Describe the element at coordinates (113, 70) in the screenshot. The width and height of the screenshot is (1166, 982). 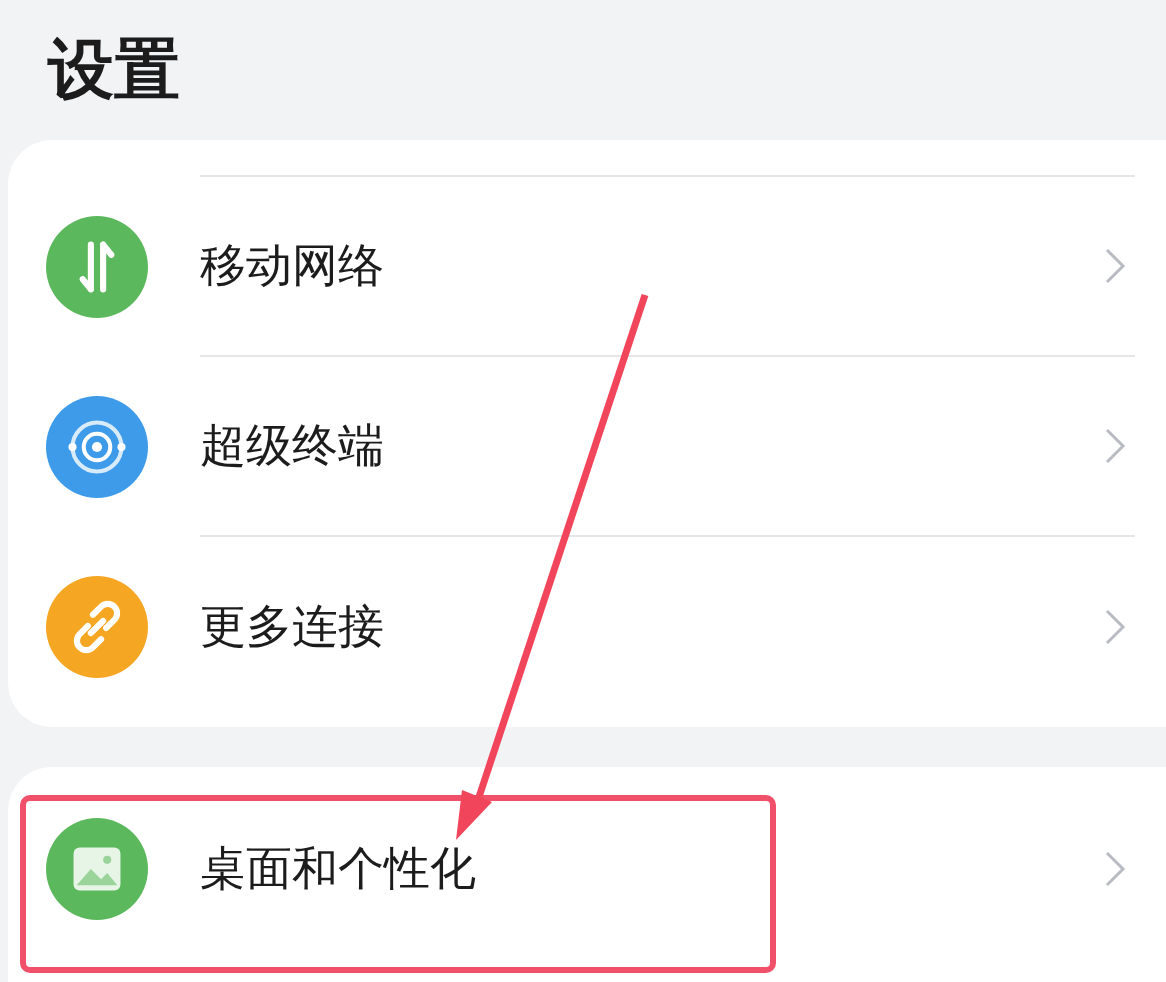
I see `page-title: 设置` at that location.